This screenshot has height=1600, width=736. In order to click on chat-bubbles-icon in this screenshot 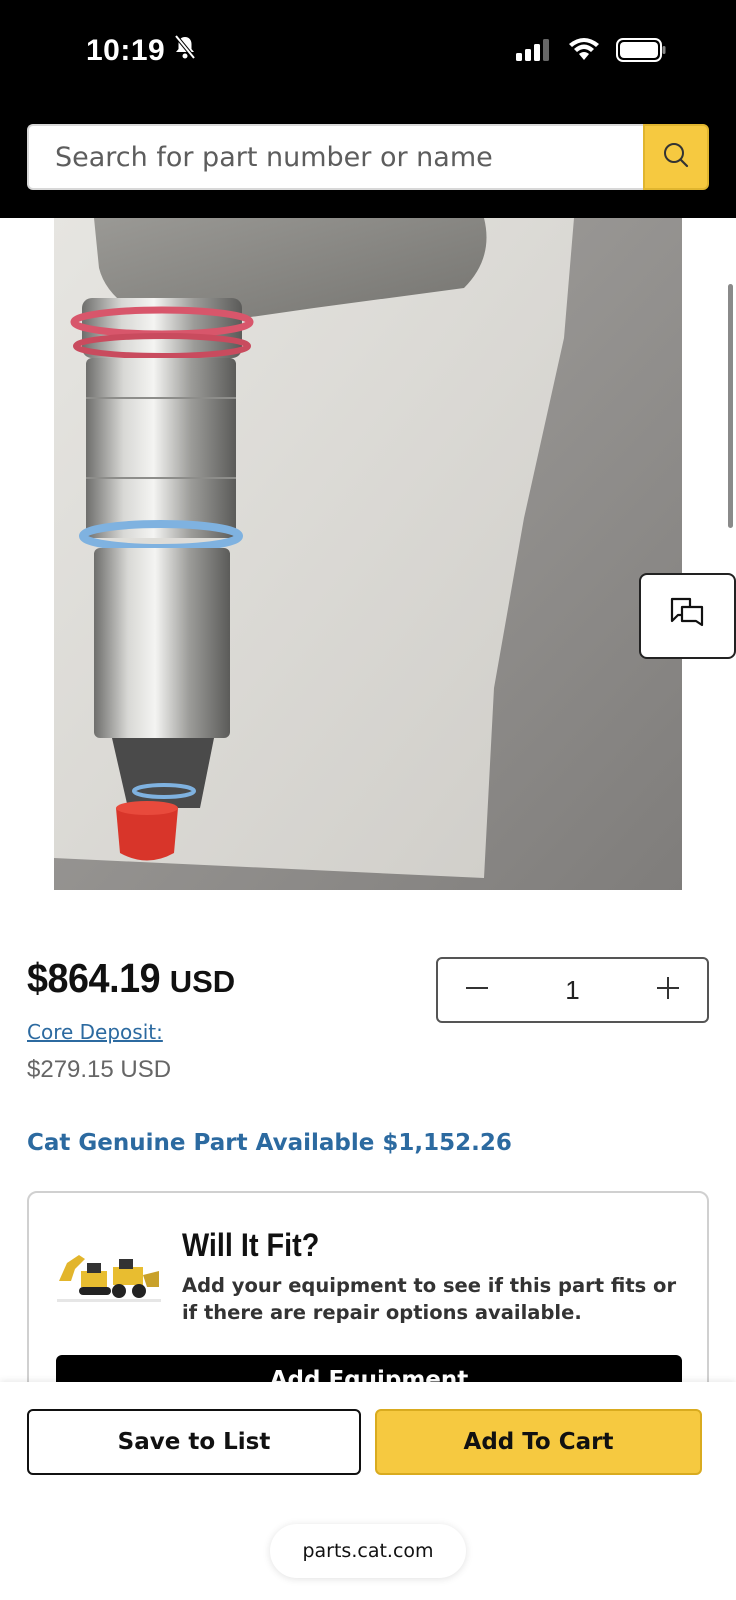, I will do `click(688, 616)`.